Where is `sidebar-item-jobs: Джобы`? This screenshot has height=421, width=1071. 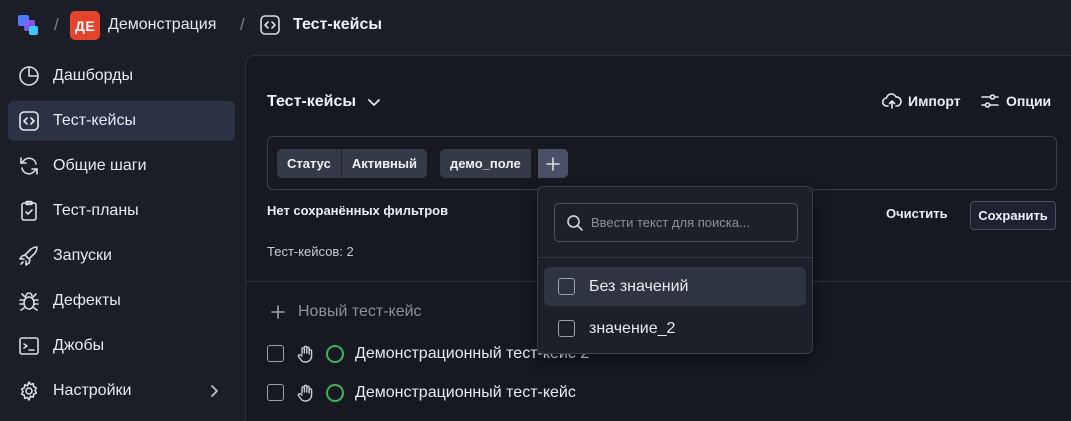
sidebar-item-jobs: Джобы is located at coordinates (121, 346).